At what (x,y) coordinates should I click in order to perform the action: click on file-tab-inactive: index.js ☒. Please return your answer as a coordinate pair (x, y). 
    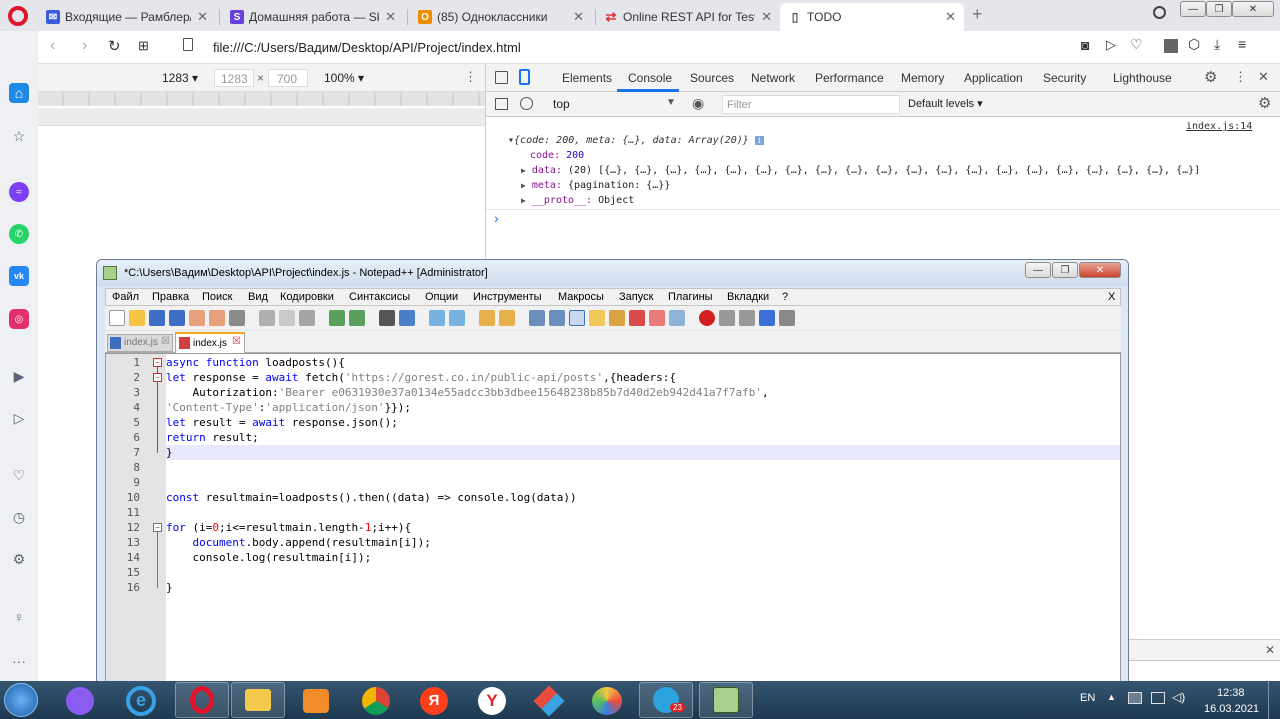
    Looking at the image, I should click on (140, 343).